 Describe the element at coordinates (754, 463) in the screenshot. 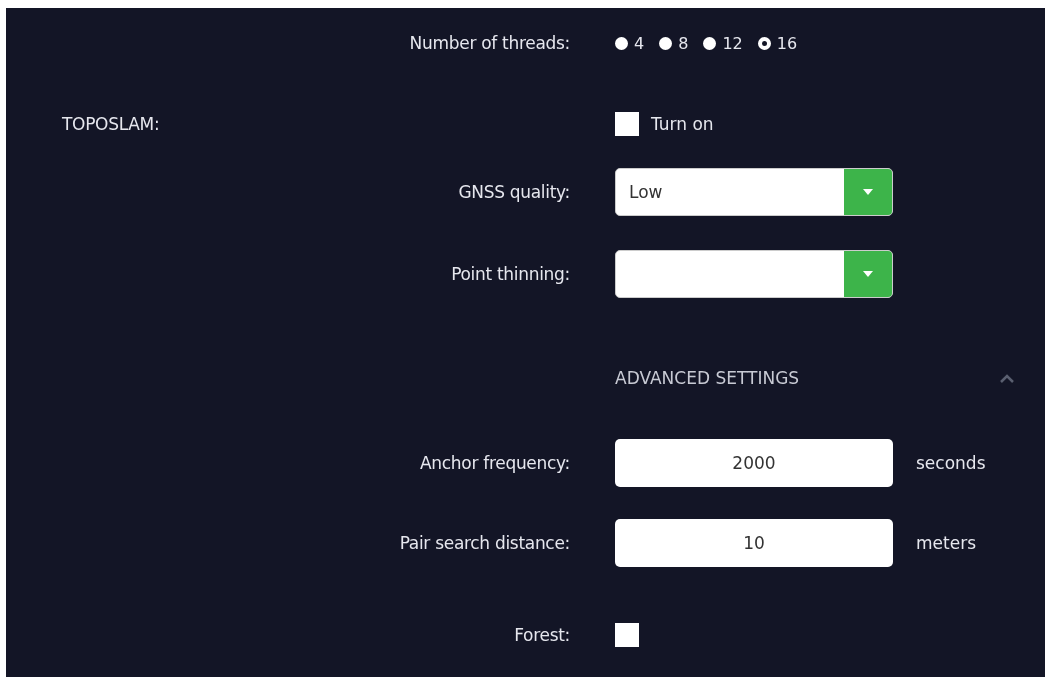

I see `anchor-frequency-field: 2000` at that location.